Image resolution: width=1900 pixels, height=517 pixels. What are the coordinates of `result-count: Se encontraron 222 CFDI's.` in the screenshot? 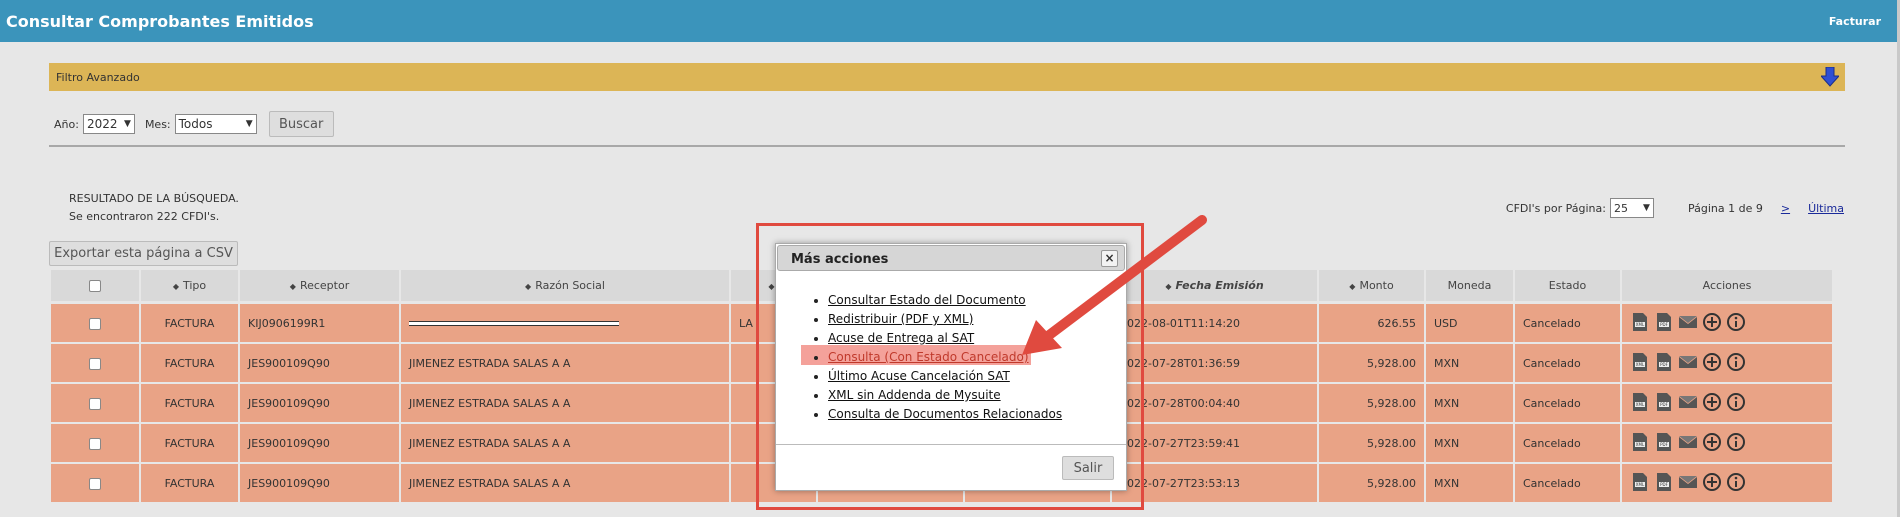 It's located at (144, 216).